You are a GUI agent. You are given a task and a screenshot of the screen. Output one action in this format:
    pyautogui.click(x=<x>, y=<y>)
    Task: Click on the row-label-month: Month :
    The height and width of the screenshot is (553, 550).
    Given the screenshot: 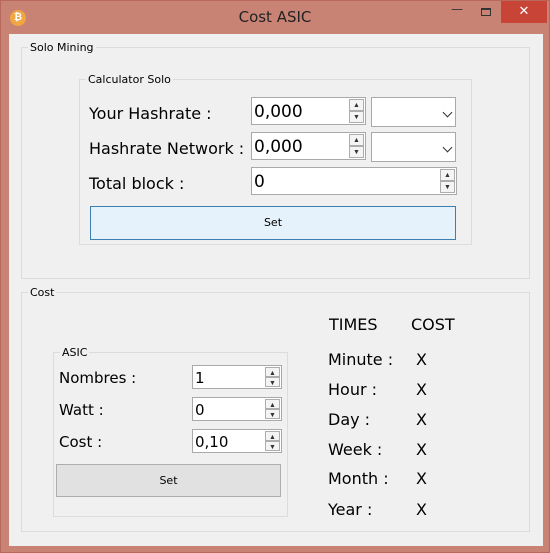 What is the action you would take?
    pyautogui.click(x=358, y=478)
    